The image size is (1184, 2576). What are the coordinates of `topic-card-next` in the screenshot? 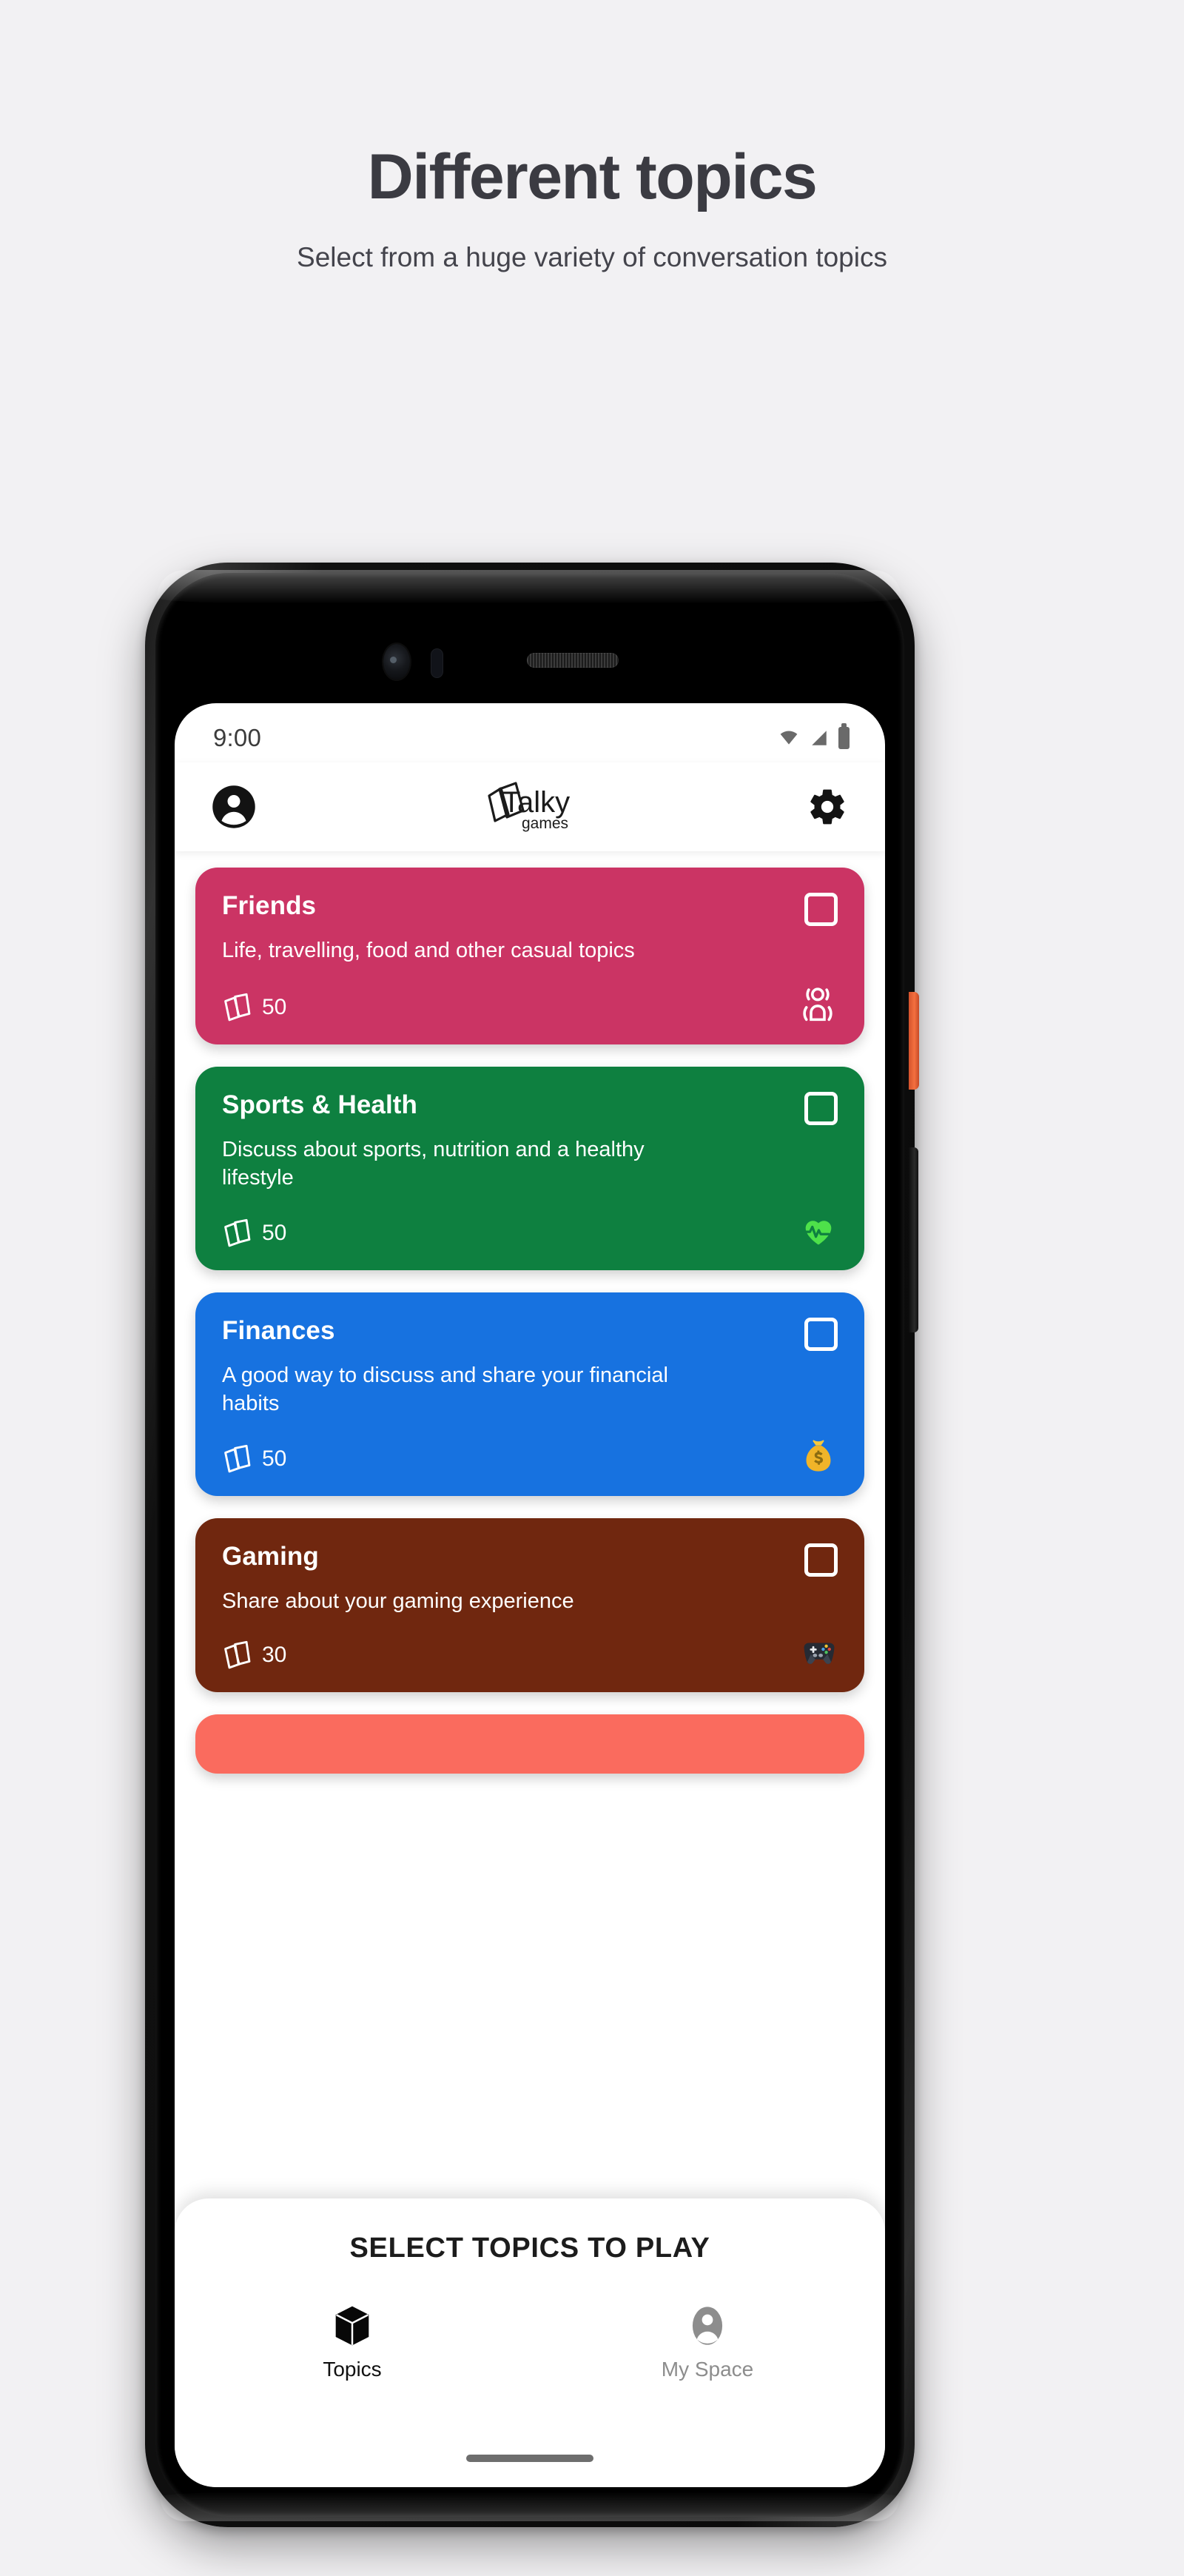 It's located at (529, 1744).